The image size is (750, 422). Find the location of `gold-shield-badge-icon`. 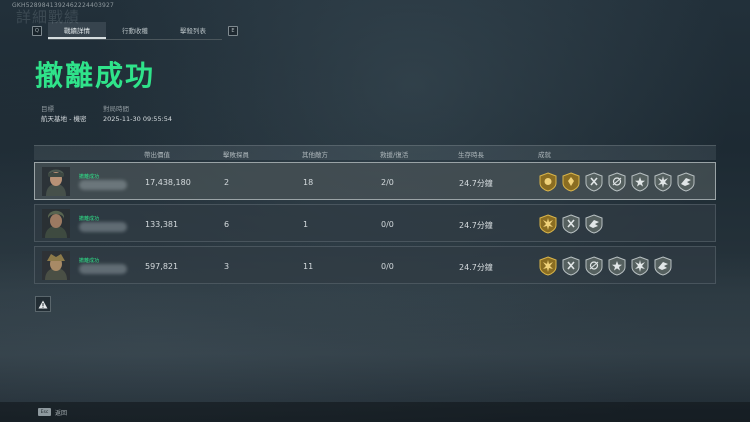

gold-shield-badge-icon is located at coordinates (571, 182).